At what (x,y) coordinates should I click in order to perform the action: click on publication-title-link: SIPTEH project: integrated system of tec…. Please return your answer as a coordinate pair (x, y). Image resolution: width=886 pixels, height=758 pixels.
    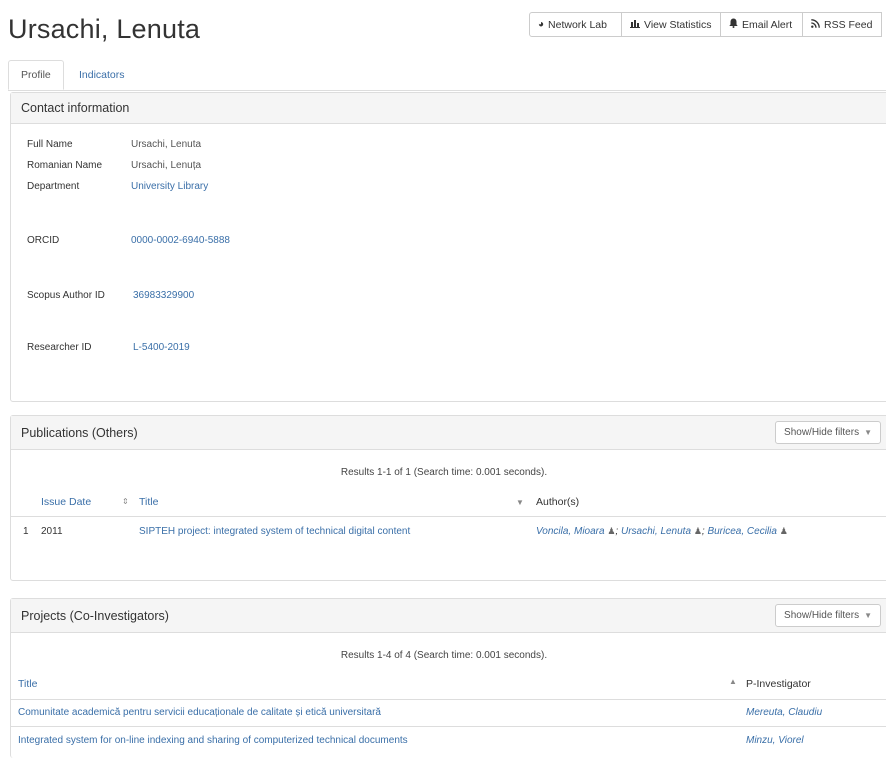
    Looking at the image, I should click on (274, 531).